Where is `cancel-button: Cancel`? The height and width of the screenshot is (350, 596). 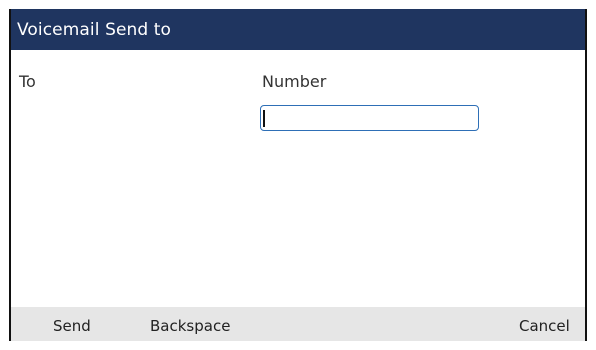
cancel-button: Cancel is located at coordinates (544, 326).